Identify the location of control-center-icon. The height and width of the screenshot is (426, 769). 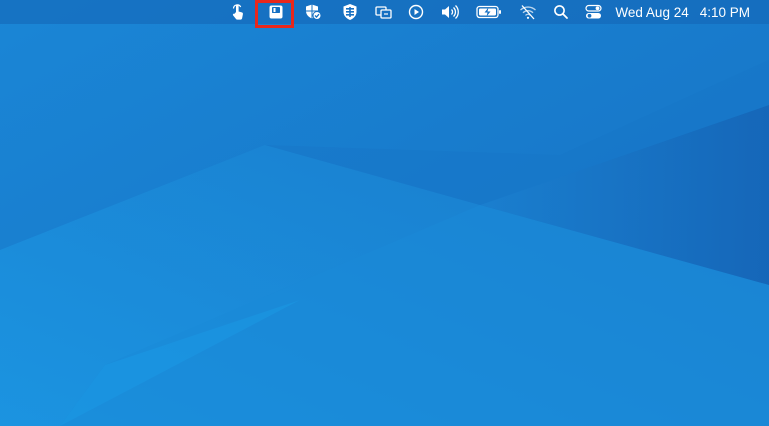
(594, 12).